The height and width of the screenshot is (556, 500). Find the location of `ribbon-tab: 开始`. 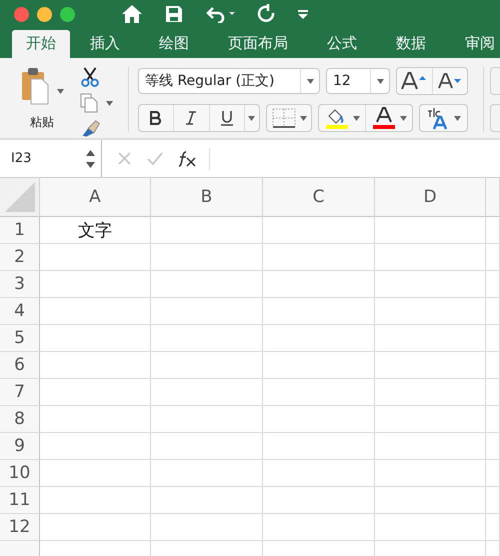

ribbon-tab: 开始 is located at coordinates (41, 44).